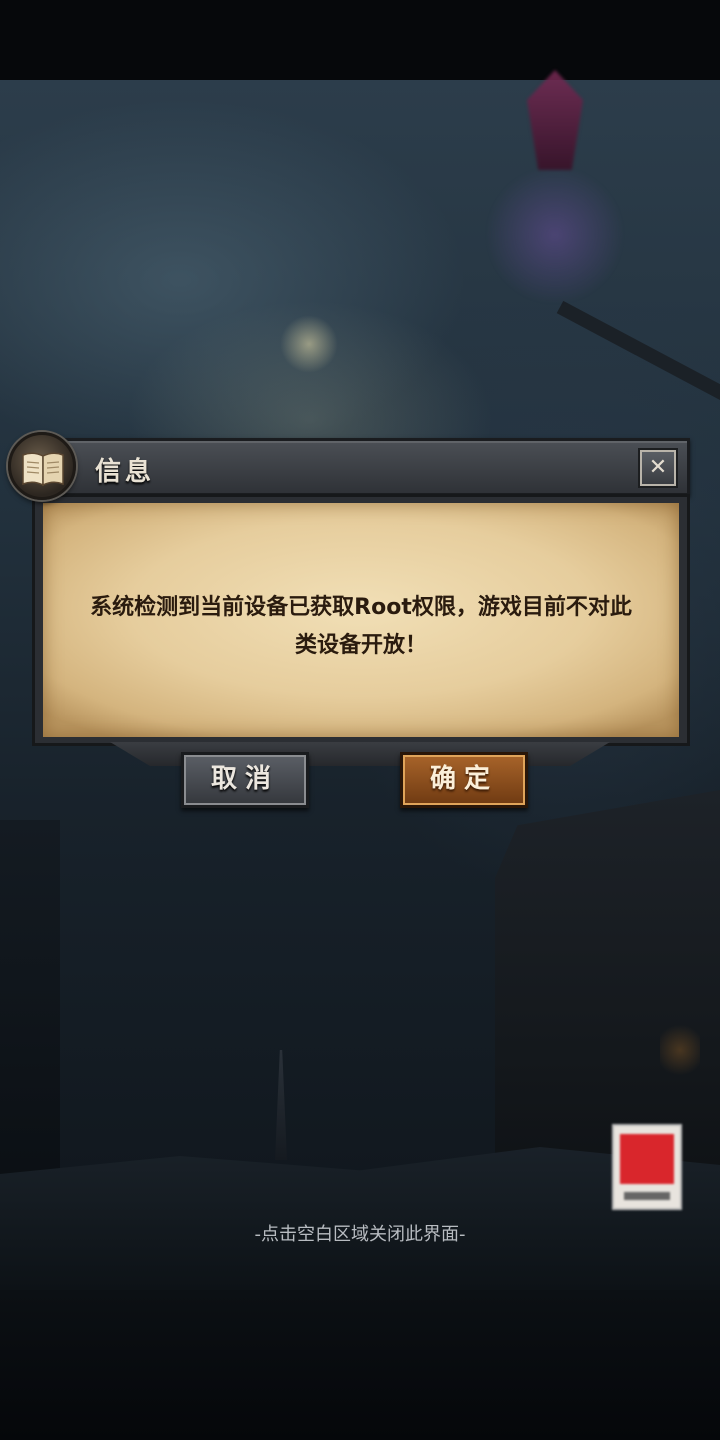  What do you see at coordinates (464, 780) in the screenshot?
I see `confirm-button: 确定` at bounding box center [464, 780].